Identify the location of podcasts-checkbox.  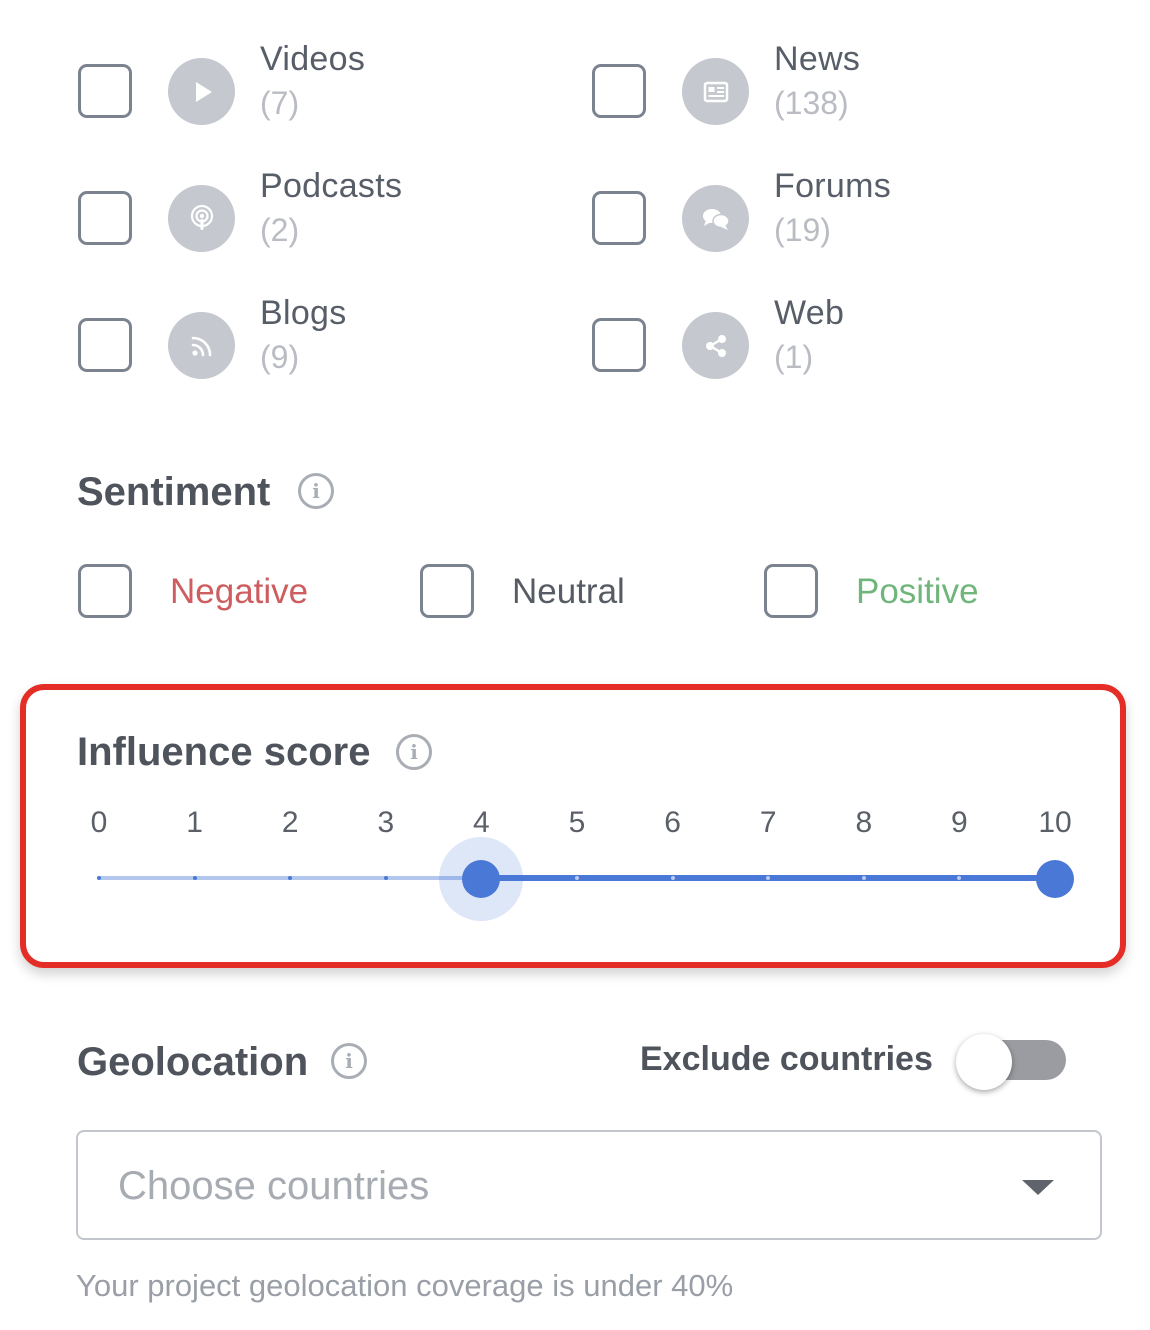
(105, 218).